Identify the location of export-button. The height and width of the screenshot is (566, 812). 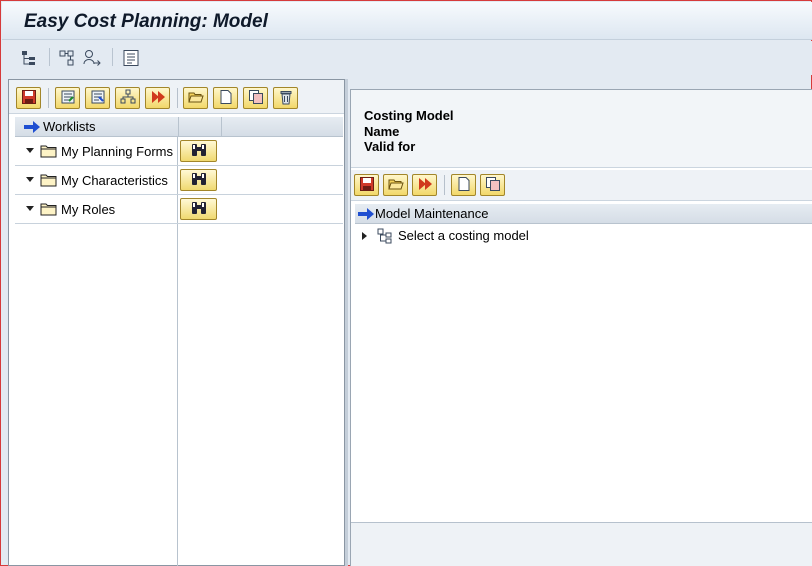
(67, 98).